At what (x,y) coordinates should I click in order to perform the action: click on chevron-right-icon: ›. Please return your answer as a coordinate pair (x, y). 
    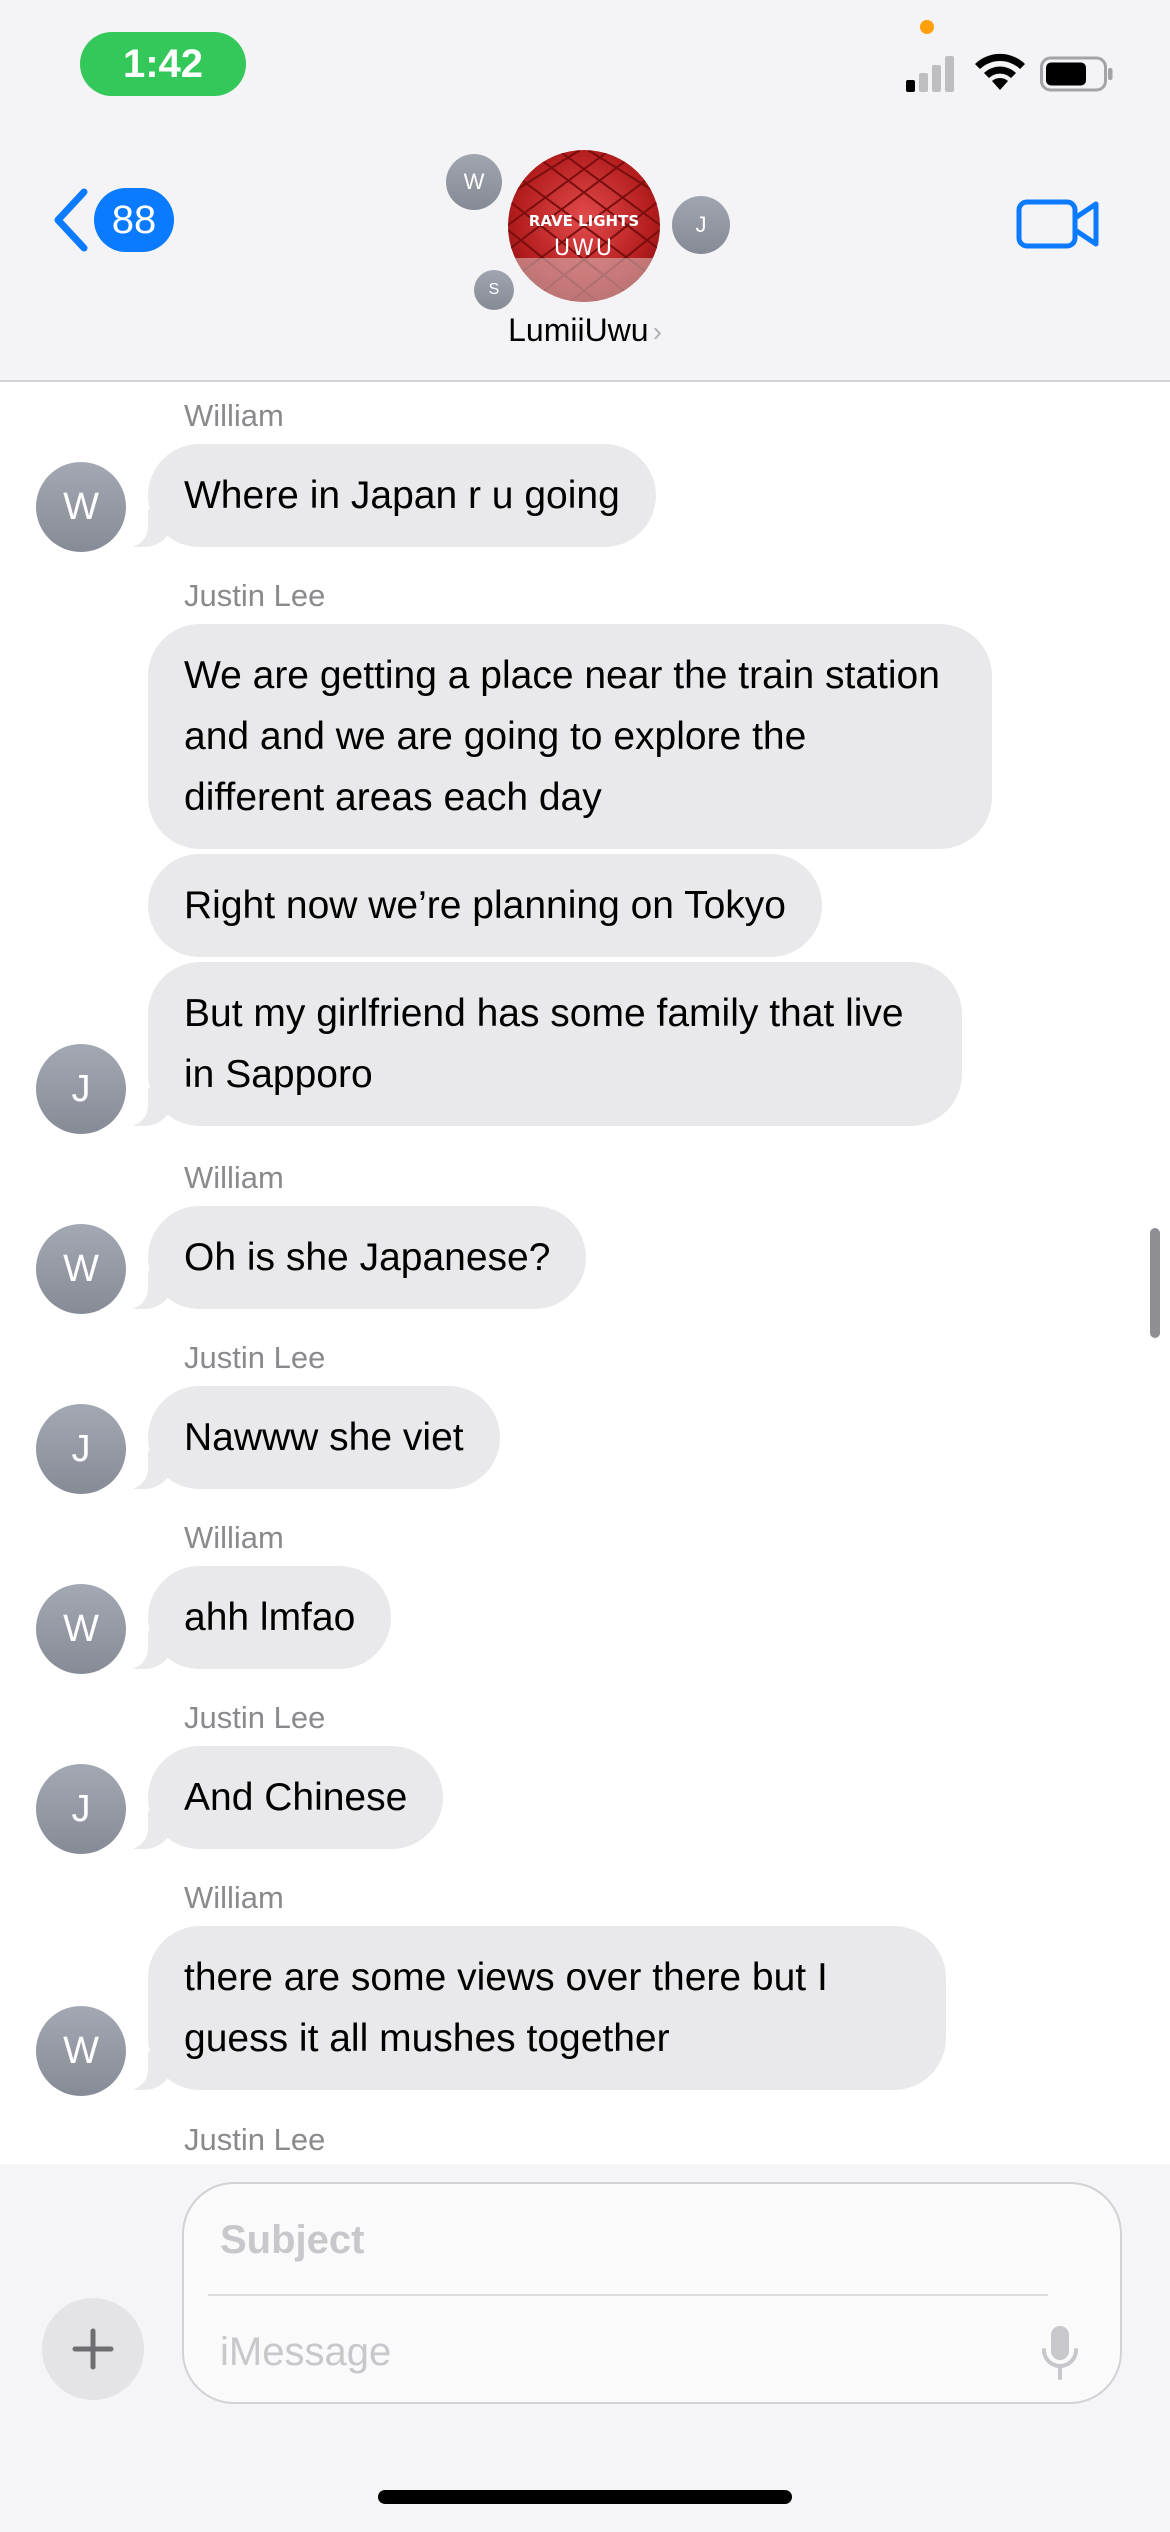
    Looking at the image, I should click on (657, 331).